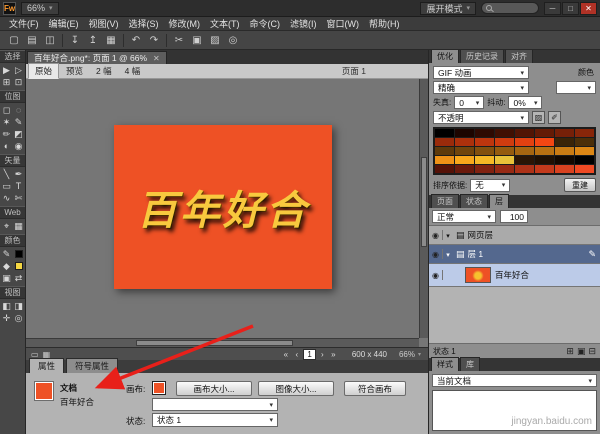 The height and width of the screenshot is (434, 600). Describe the element at coordinates (75, 40) in the screenshot. I see `import-icon: ↧` at that location.